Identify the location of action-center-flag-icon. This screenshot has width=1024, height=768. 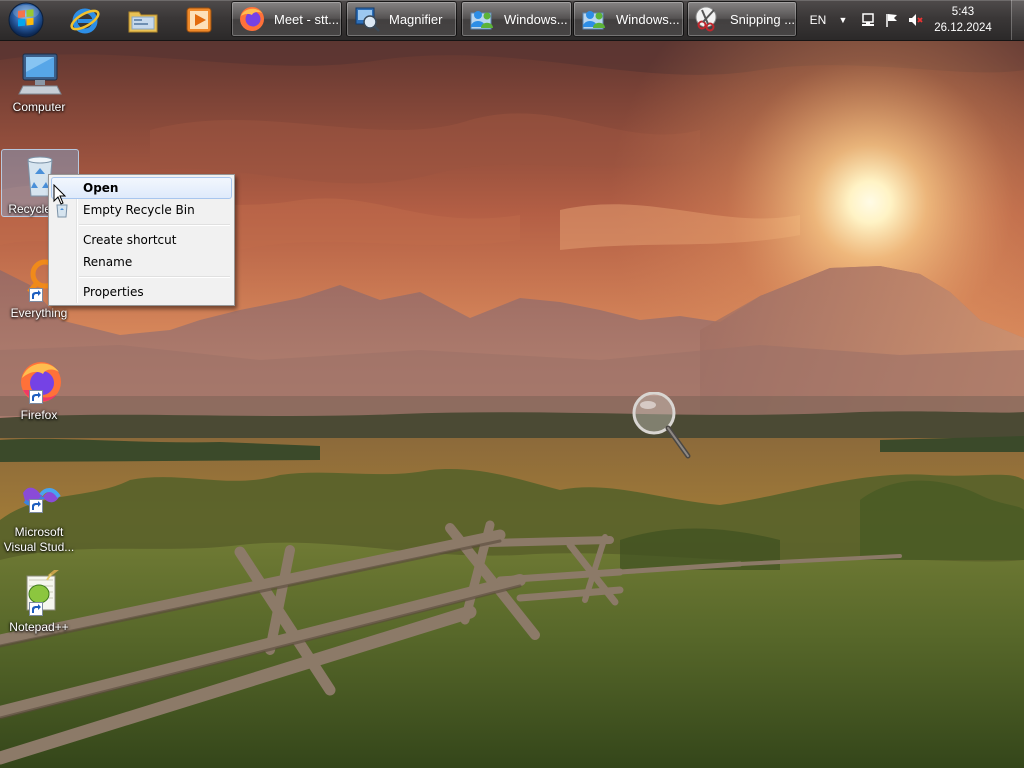
(892, 20).